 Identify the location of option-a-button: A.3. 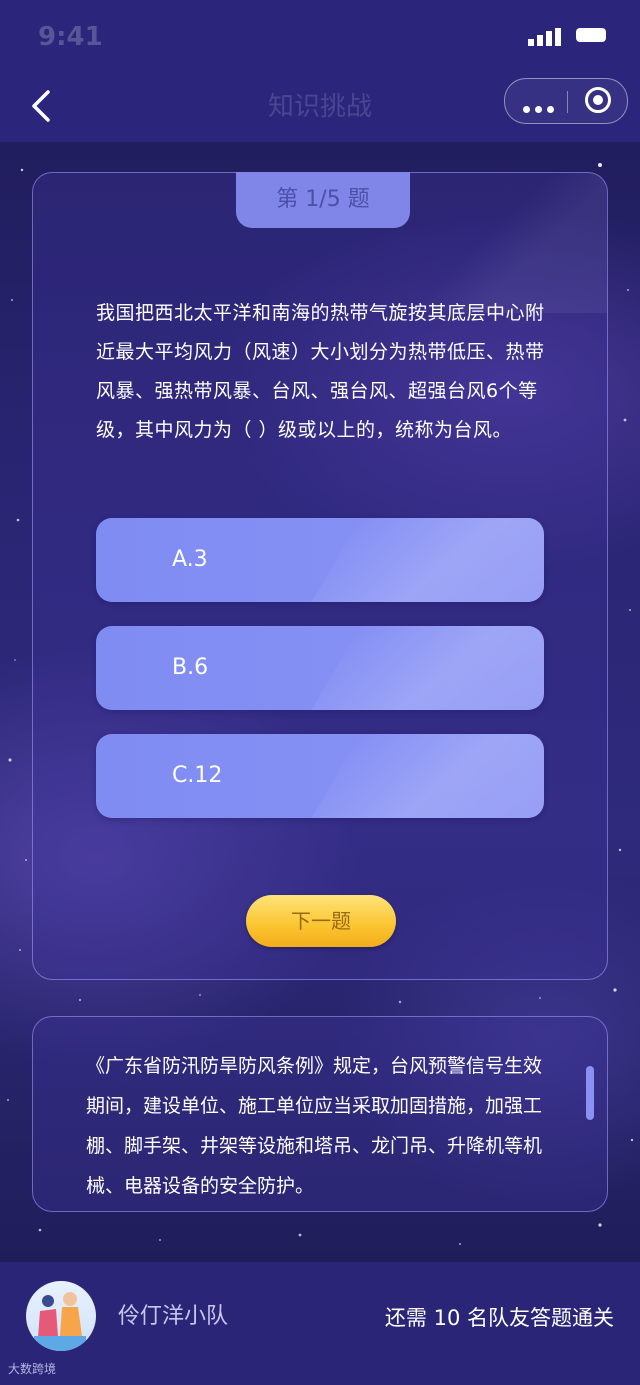
(320, 560).